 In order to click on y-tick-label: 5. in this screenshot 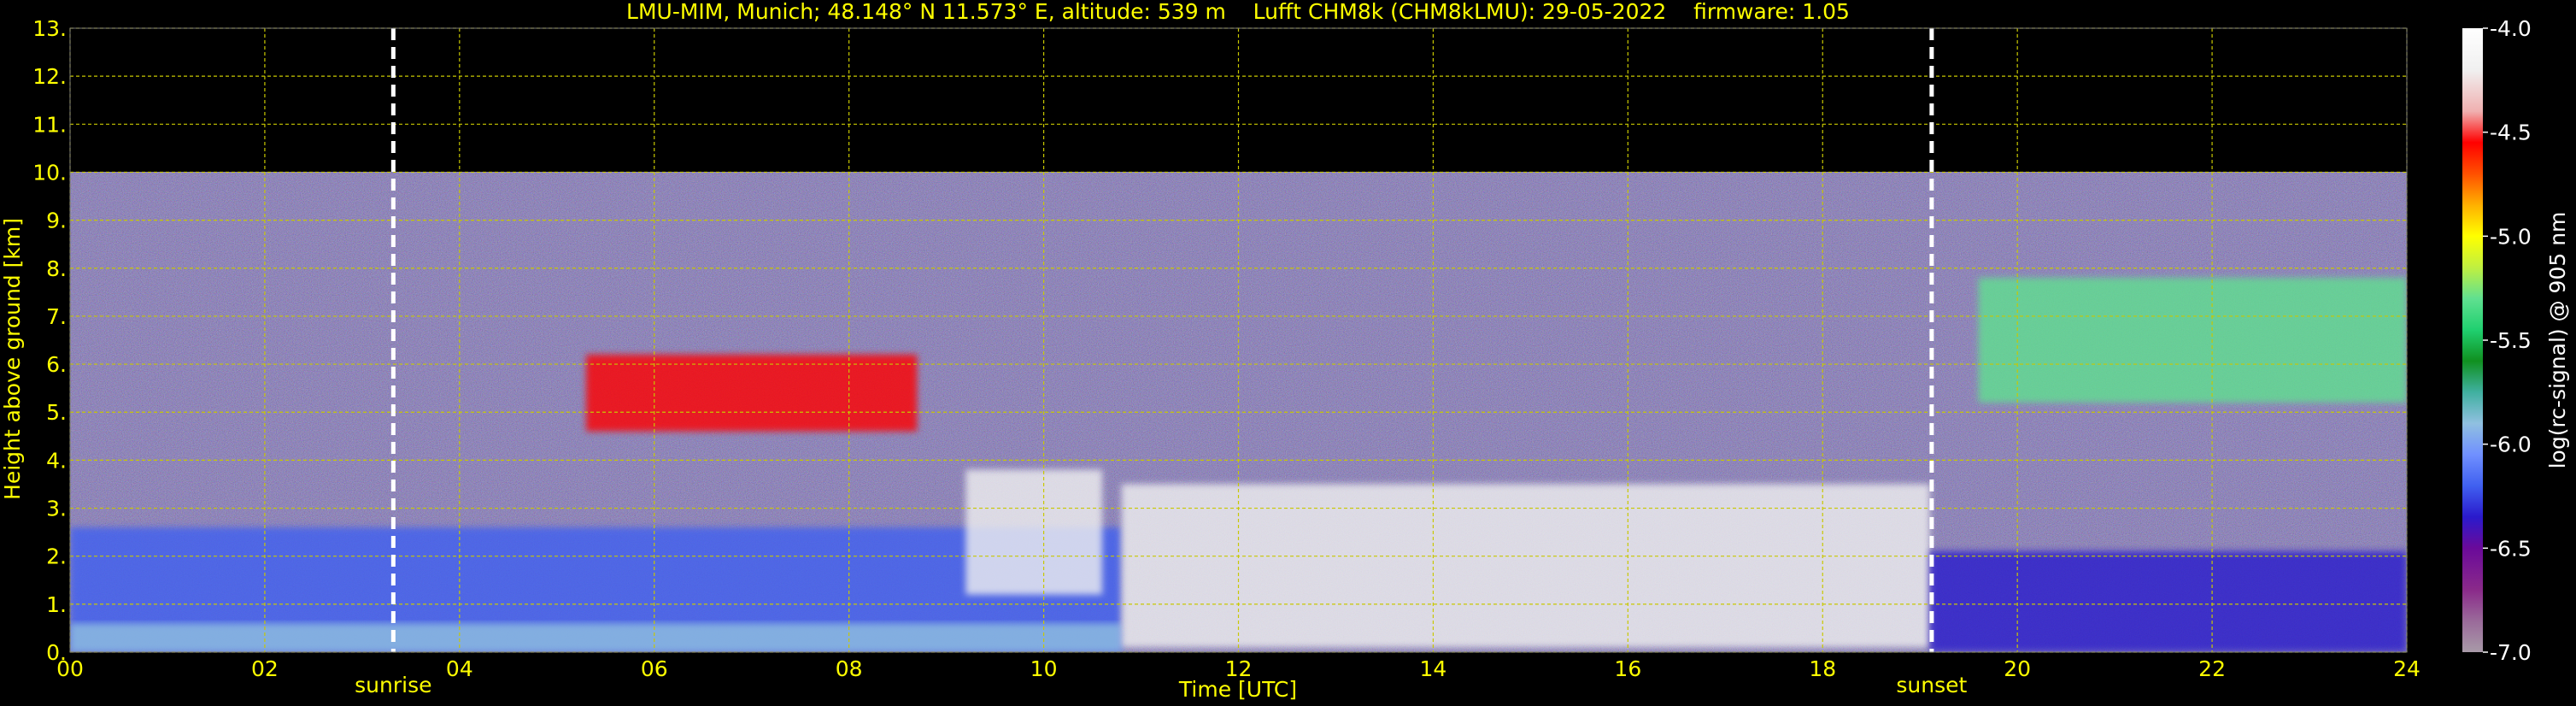, I will do `click(56, 412)`.